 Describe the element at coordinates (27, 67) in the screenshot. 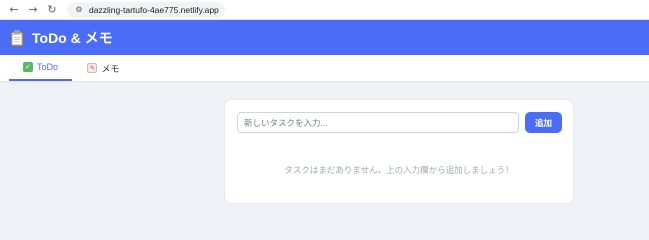

I see `check-box-icon: ✓` at that location.